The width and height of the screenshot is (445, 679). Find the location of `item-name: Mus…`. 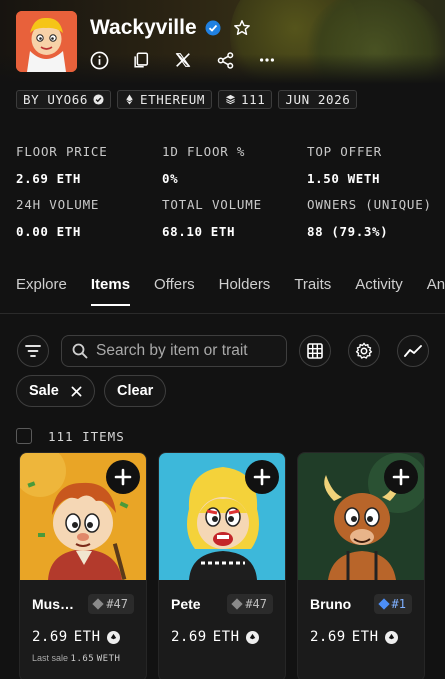

item-name: Mus… is located at coordinates (53, 604).